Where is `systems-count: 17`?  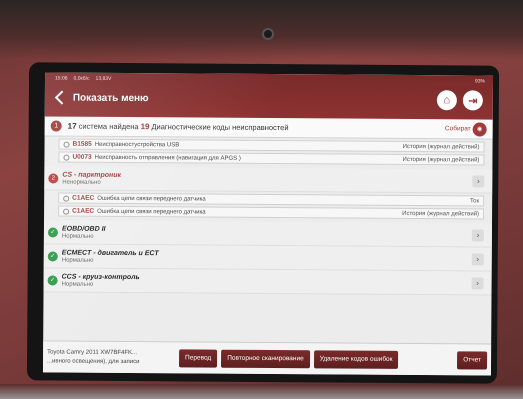 systems-count: 17 is located at coordinates (72, 126).